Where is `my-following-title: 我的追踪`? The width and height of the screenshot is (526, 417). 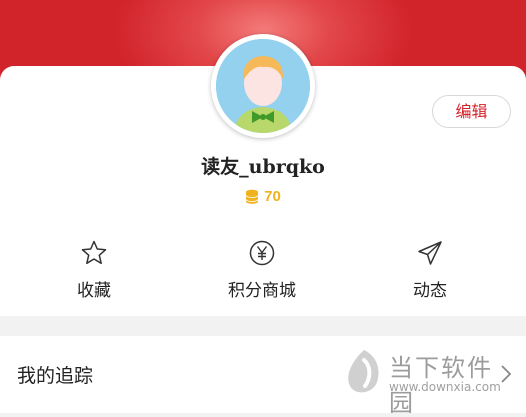 my-following-title: 我的追踪 is located at coordinates (55, 376).